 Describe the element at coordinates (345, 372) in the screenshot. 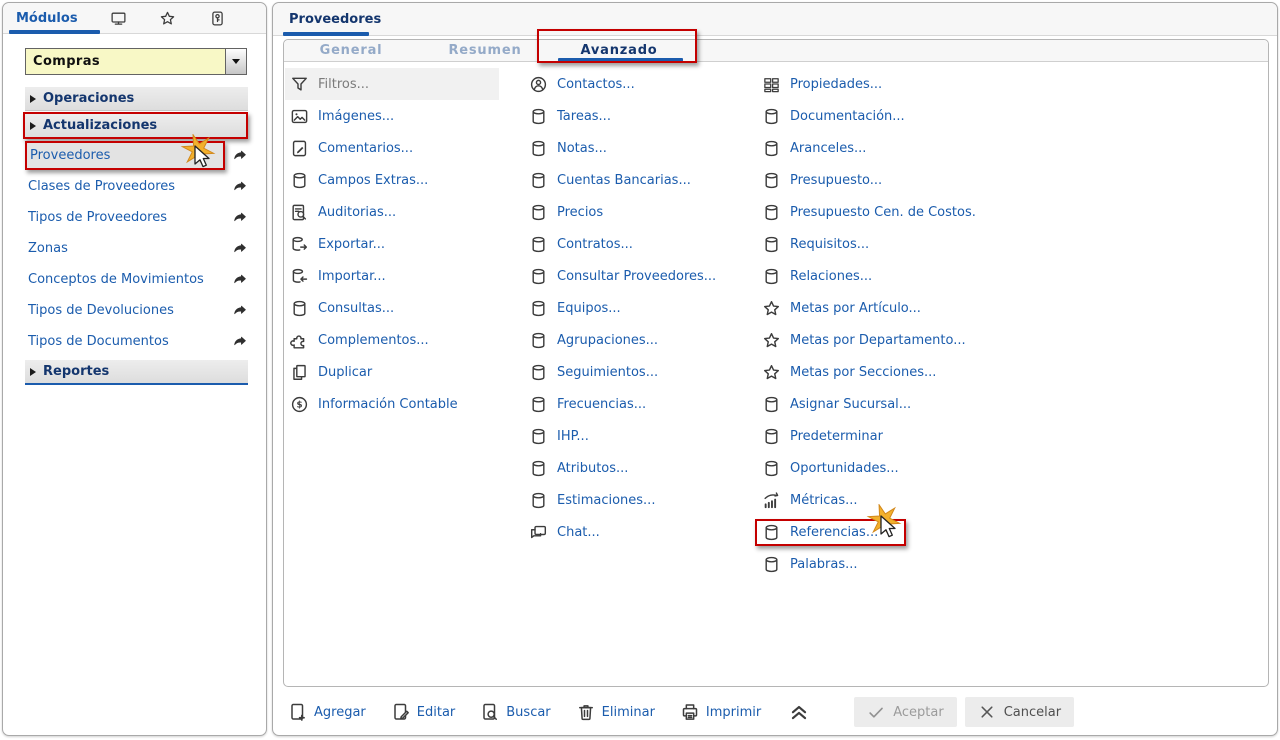

I see `label: Duplicar` at that location.